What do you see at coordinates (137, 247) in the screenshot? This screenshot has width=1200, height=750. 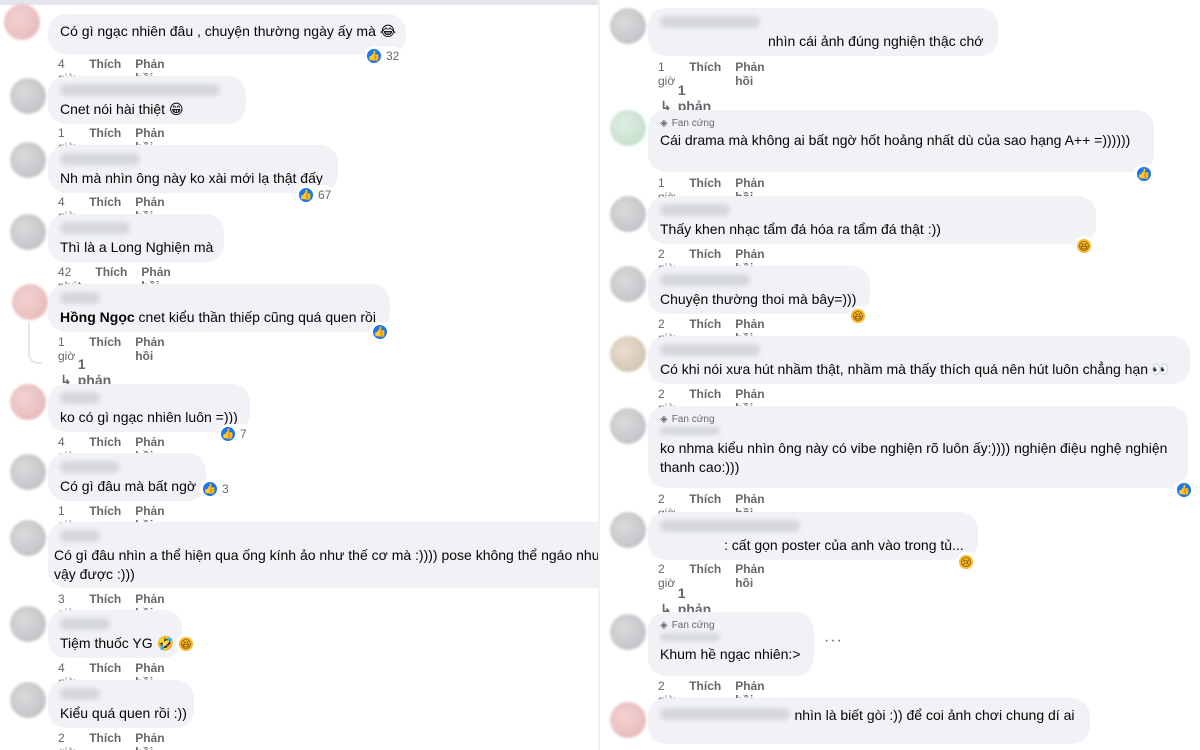 I see `comment-text: Thì là a Long Nghiện mà` at bounding box center [137, 247].